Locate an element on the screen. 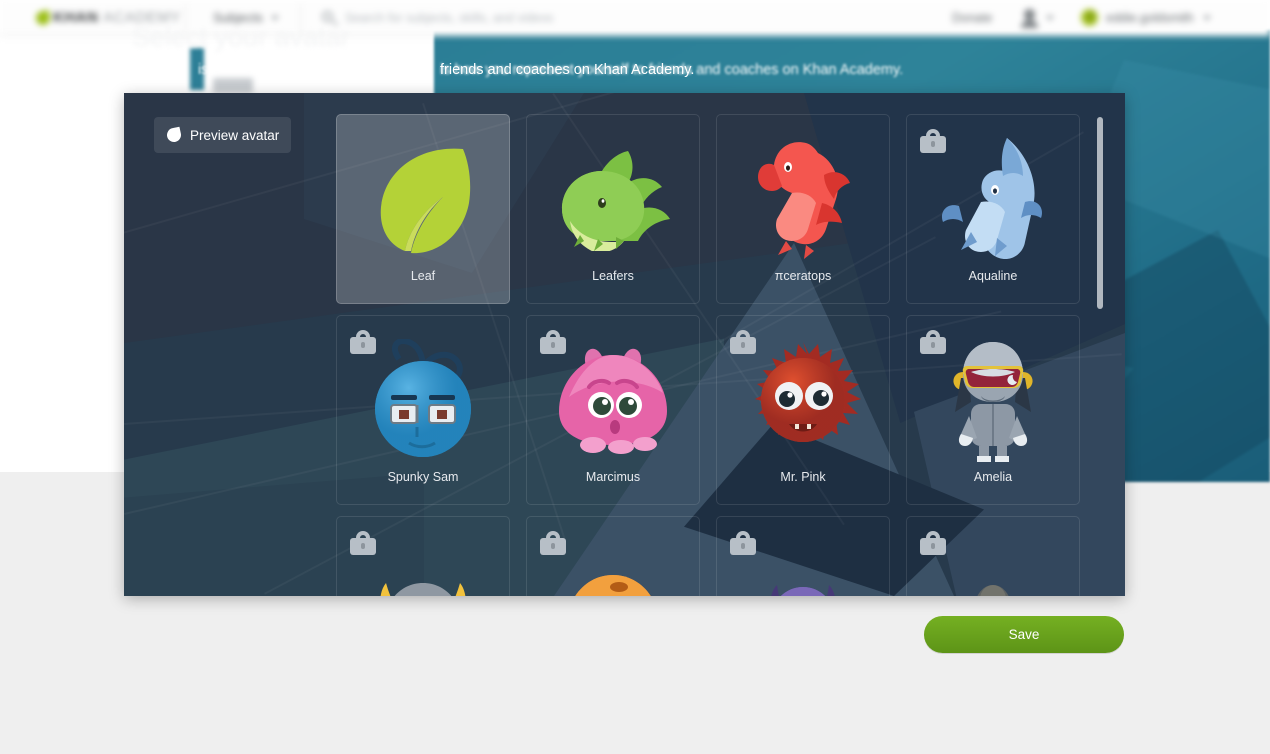 The height and width of the screenshot is (754, 1270). avatar-tile: Leafers is located at coordinates (613, 209).